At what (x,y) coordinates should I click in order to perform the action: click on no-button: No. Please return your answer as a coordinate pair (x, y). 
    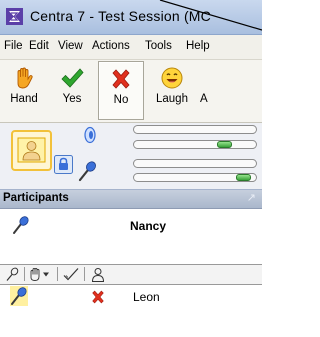
    Looking at the image, I should click on (121, 90).